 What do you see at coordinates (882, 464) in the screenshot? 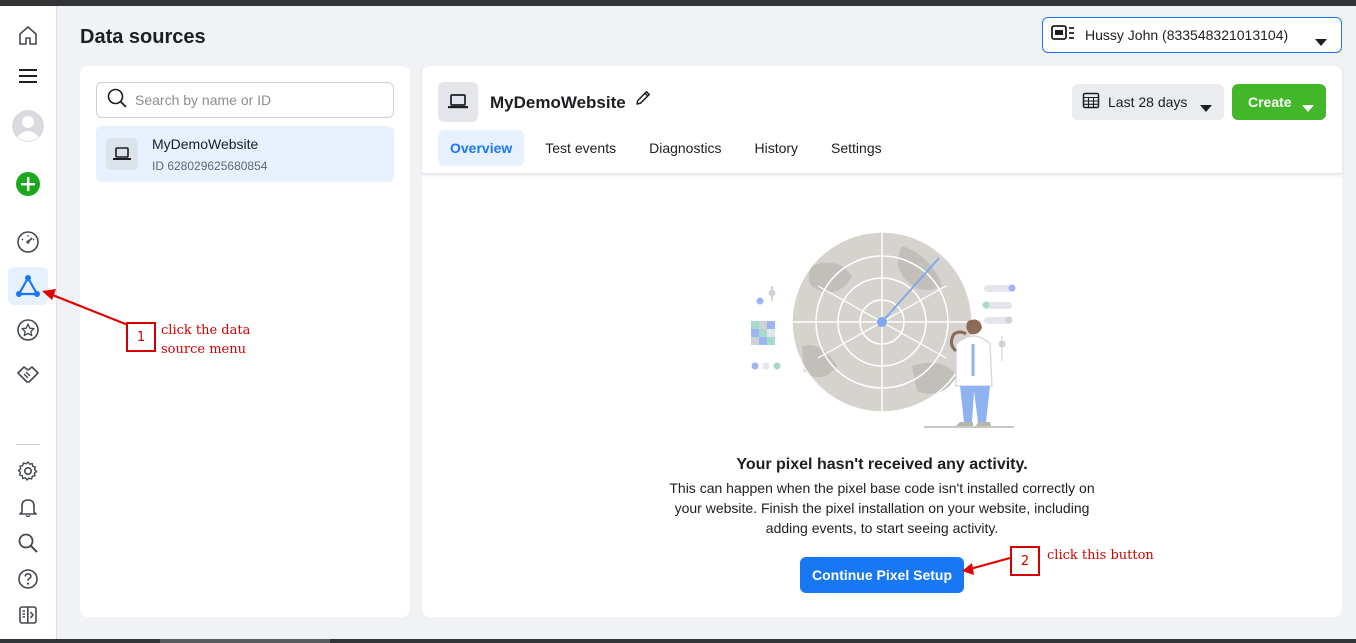
I see `empty-state-title: Your pixel hasn't received any activity.` at bounding box center [882, 464].